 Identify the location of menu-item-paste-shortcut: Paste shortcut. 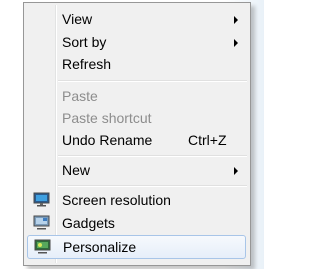
(136, 118).